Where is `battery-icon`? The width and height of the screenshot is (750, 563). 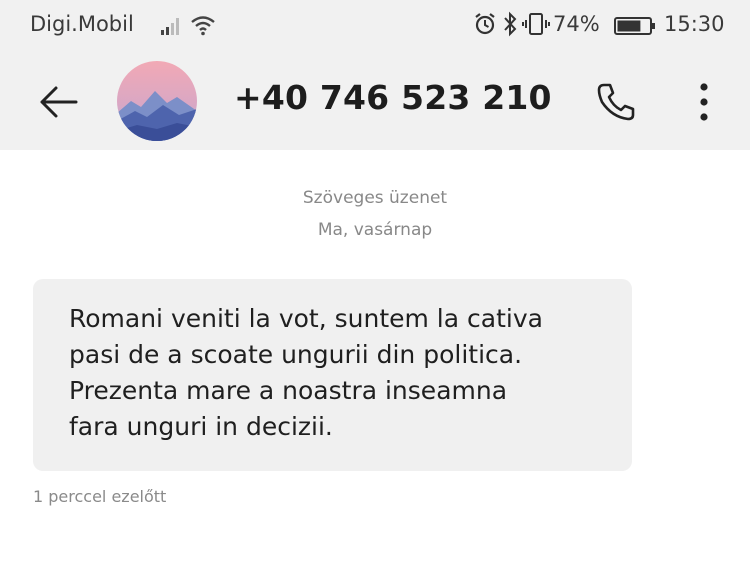 battery-icon is located at coordinates (634, 26).